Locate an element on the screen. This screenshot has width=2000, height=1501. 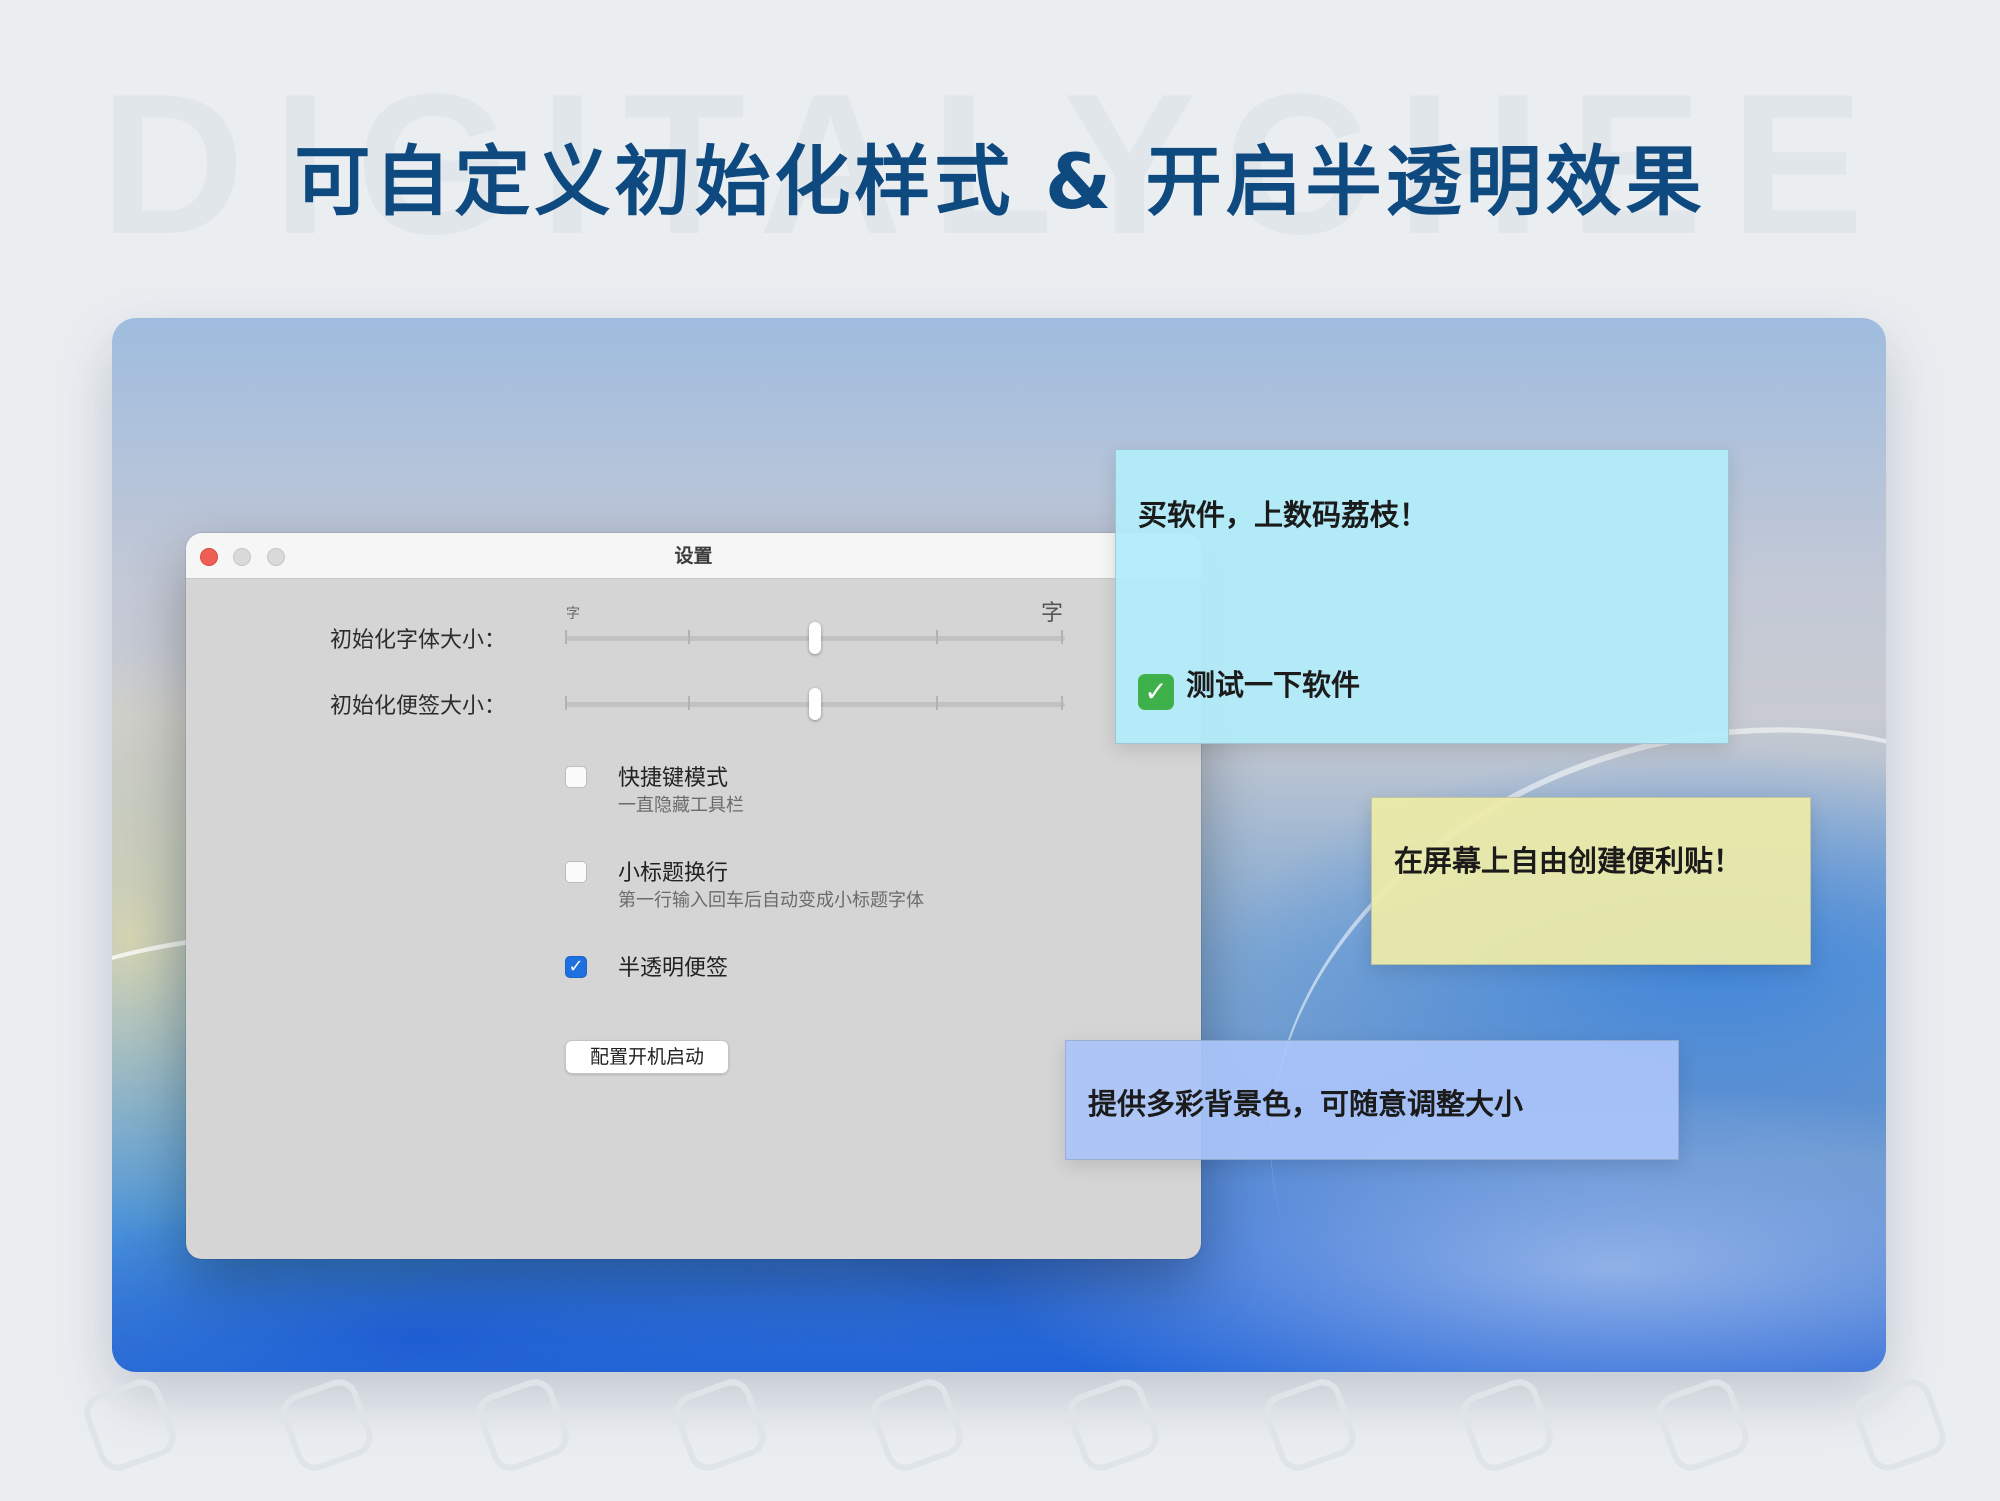
note-text: 提供多彩背景色，可随意调整大小 is located at coordinates (1305, 1102).